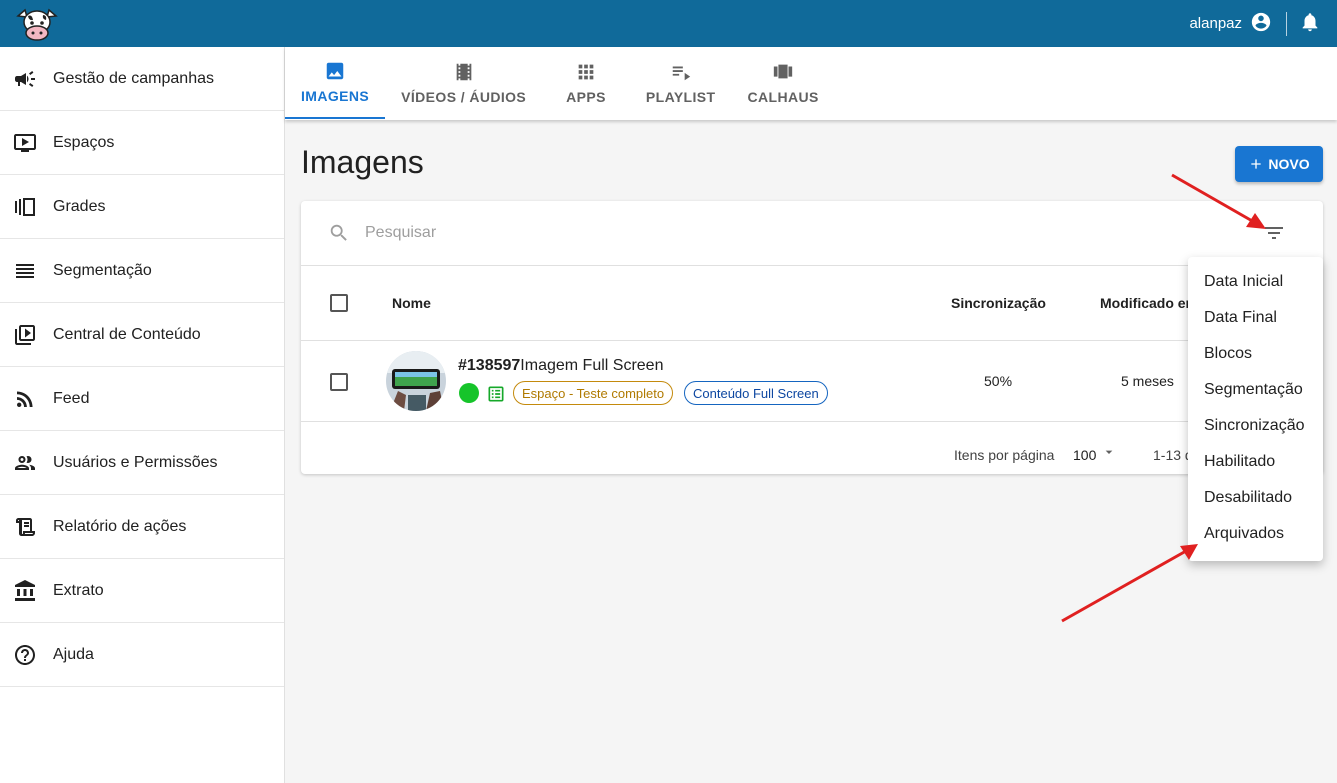  Describe the element at coordinates (142, 399) in the screenshot. I see `sidebar-item-feed: Feed` at that location.